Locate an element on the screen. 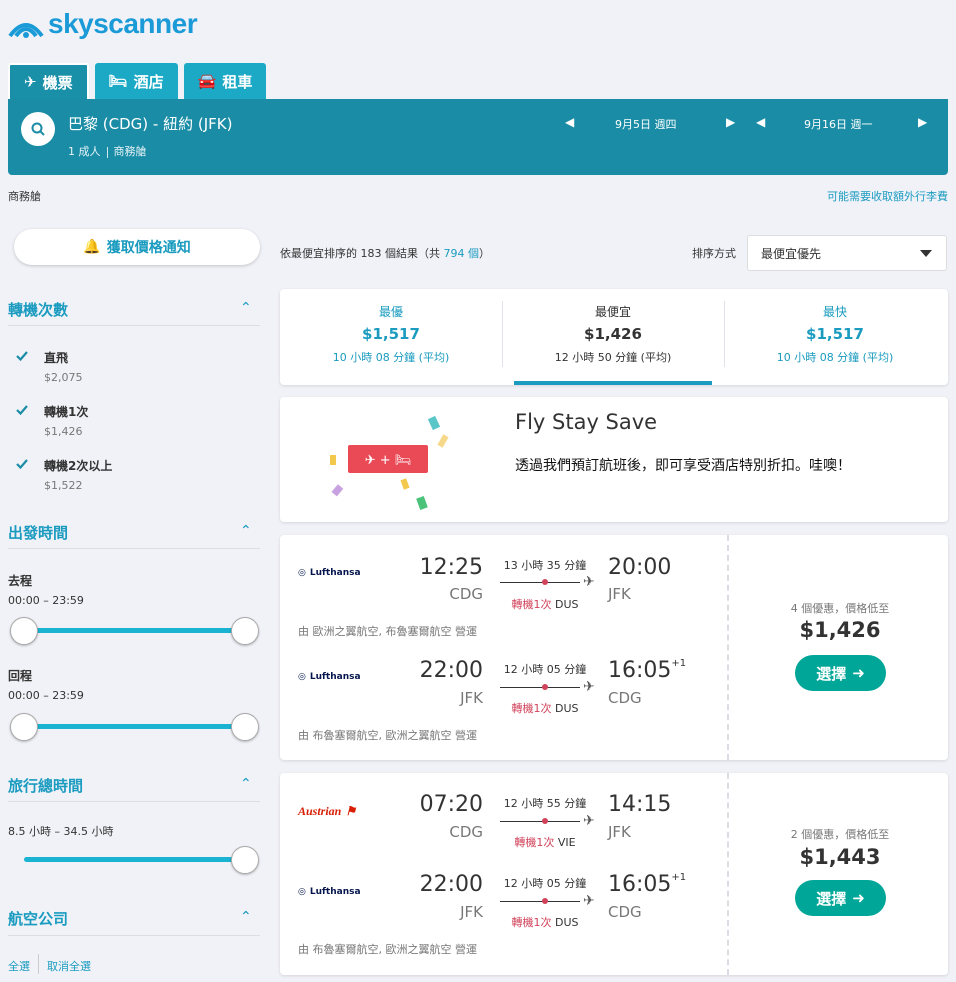 This screenshot has width=956, height=982. flight-price: $1,443 is located at coordinates (840, 857).